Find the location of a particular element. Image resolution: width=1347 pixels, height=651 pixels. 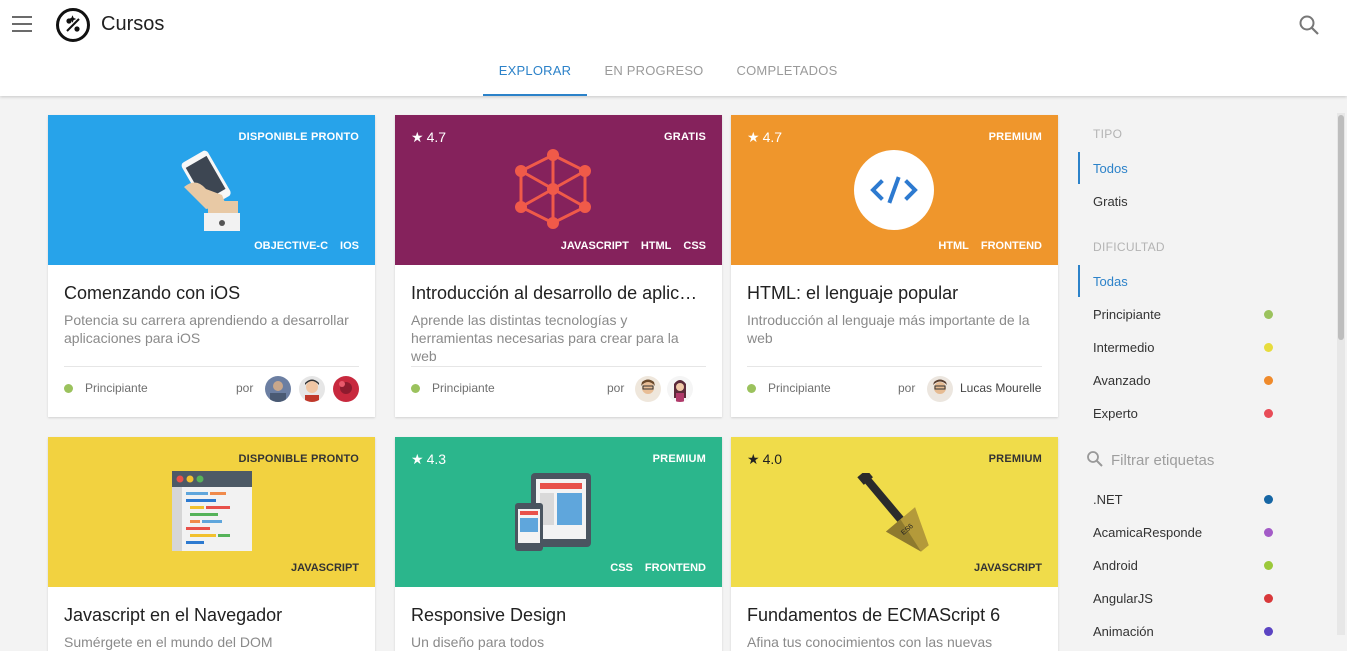

course-cover: ★ 4.3 PREMIUM CSS FRONTEND is located at coordinates (558, 512).